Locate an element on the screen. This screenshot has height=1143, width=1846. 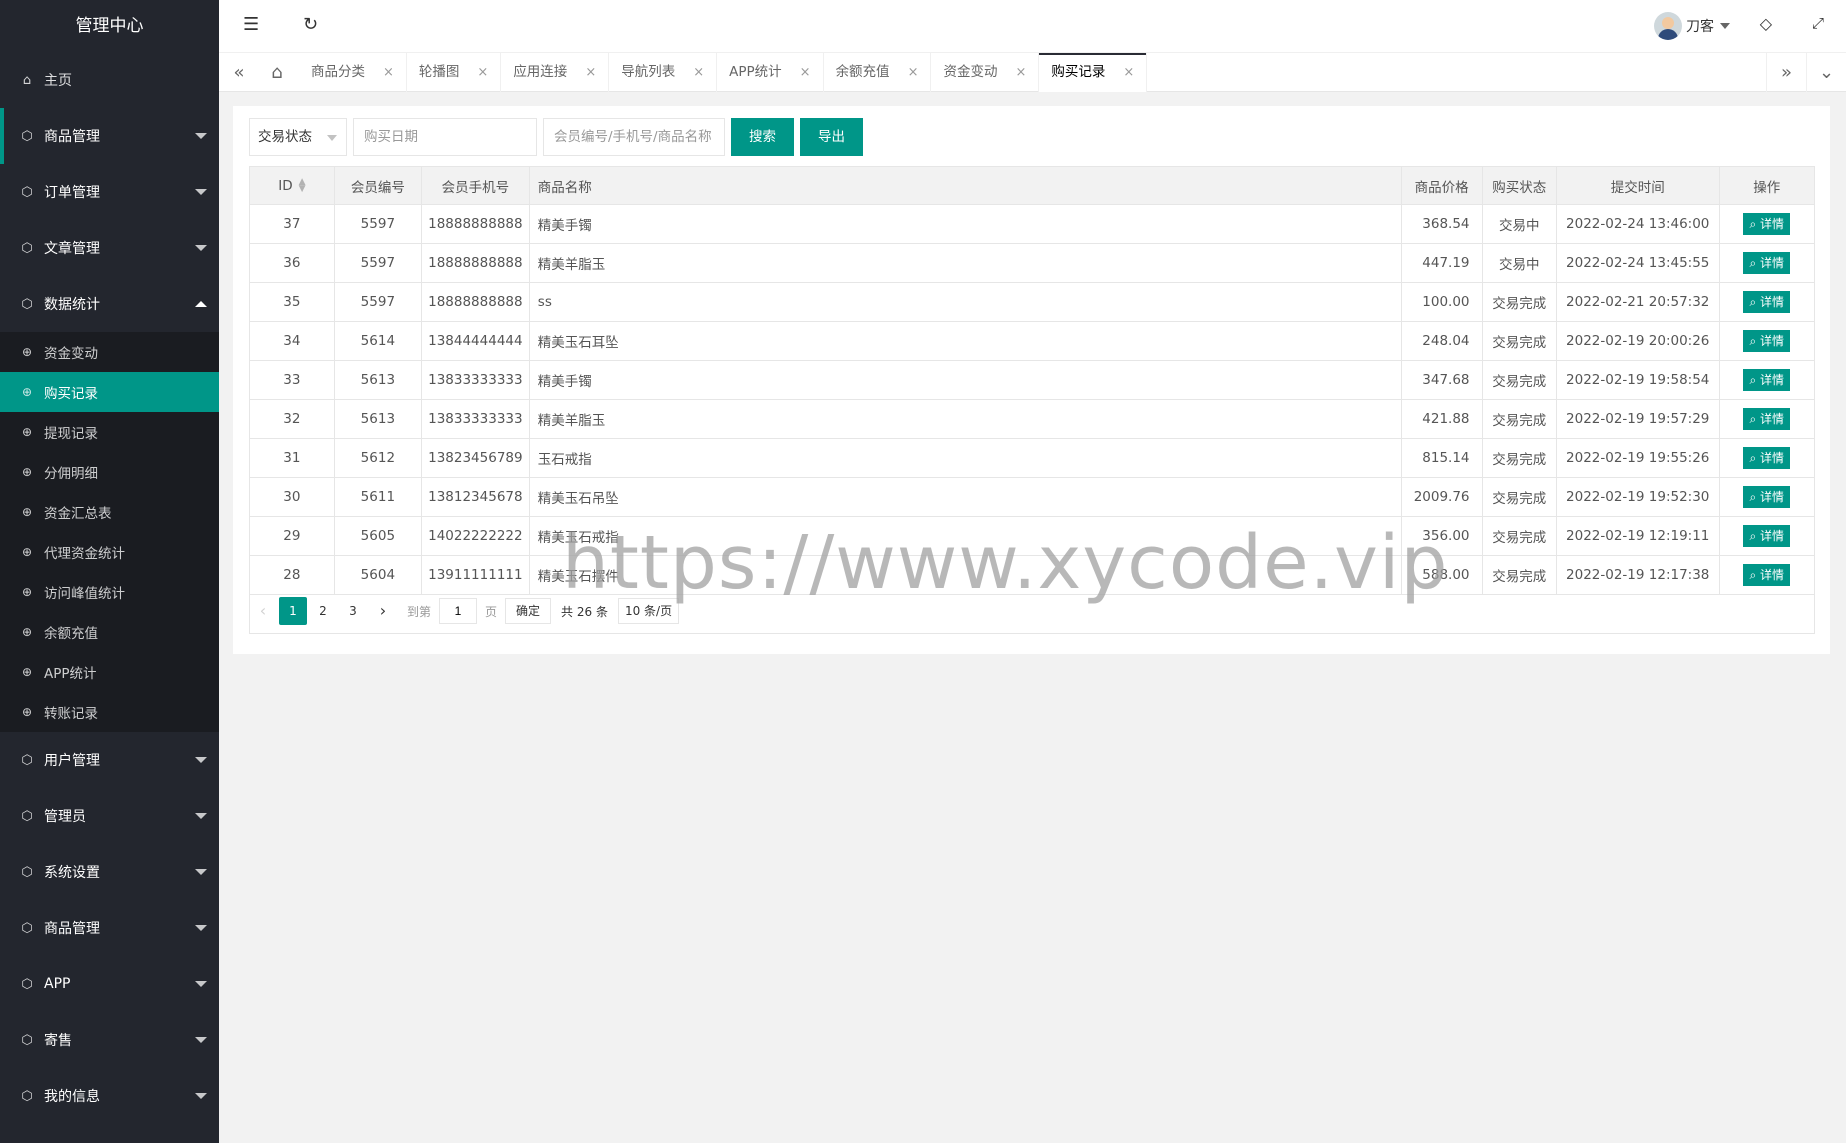
table-cell: 精美玉石戒指 is located at coordinates (965, 536).